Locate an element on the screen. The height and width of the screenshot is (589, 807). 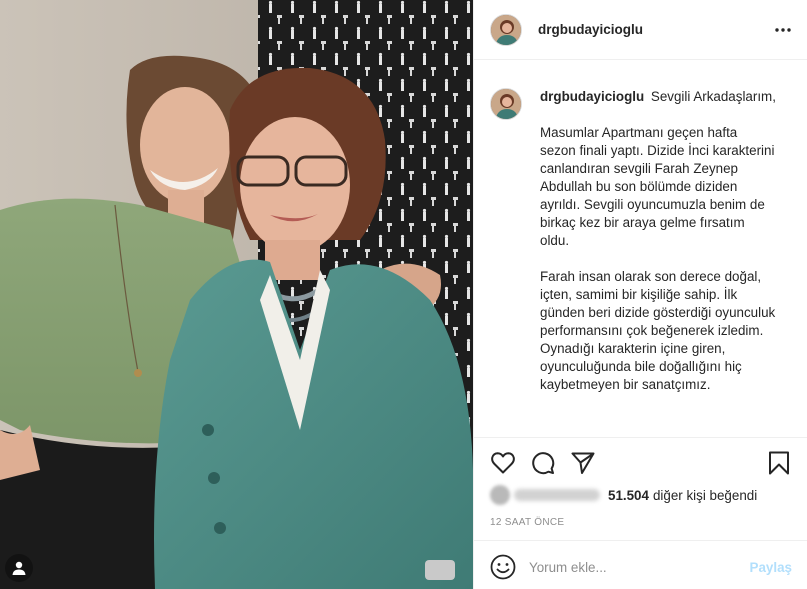
comment-icon is located at coordinates (543, 463).